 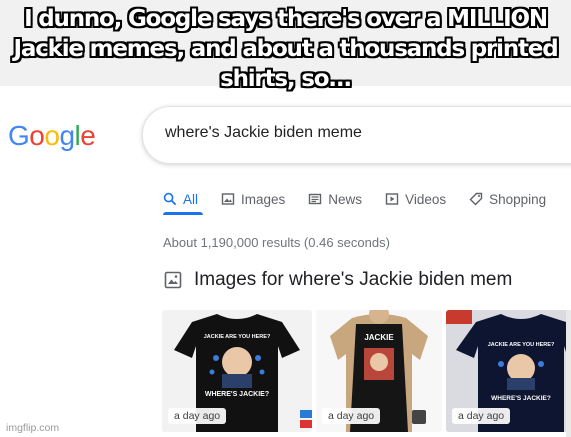 What do you see at coordinates (88, 135) in the screenshot?
I see `logo-letter: e` at bounding box center [88, 135].